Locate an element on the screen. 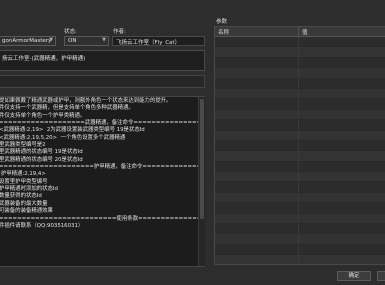 This screenshot has height=285, width=385. params-table-header: 名称 值 is located at coordinates (300, 32).